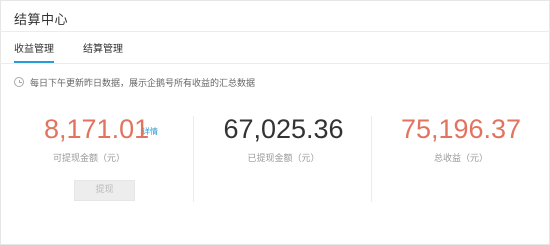 This screenshot has width=550, height=245. Describe the element at coordinates (460, 159) in the screenshot. I see `total-revenue-label: 总收益（元）` at that location.